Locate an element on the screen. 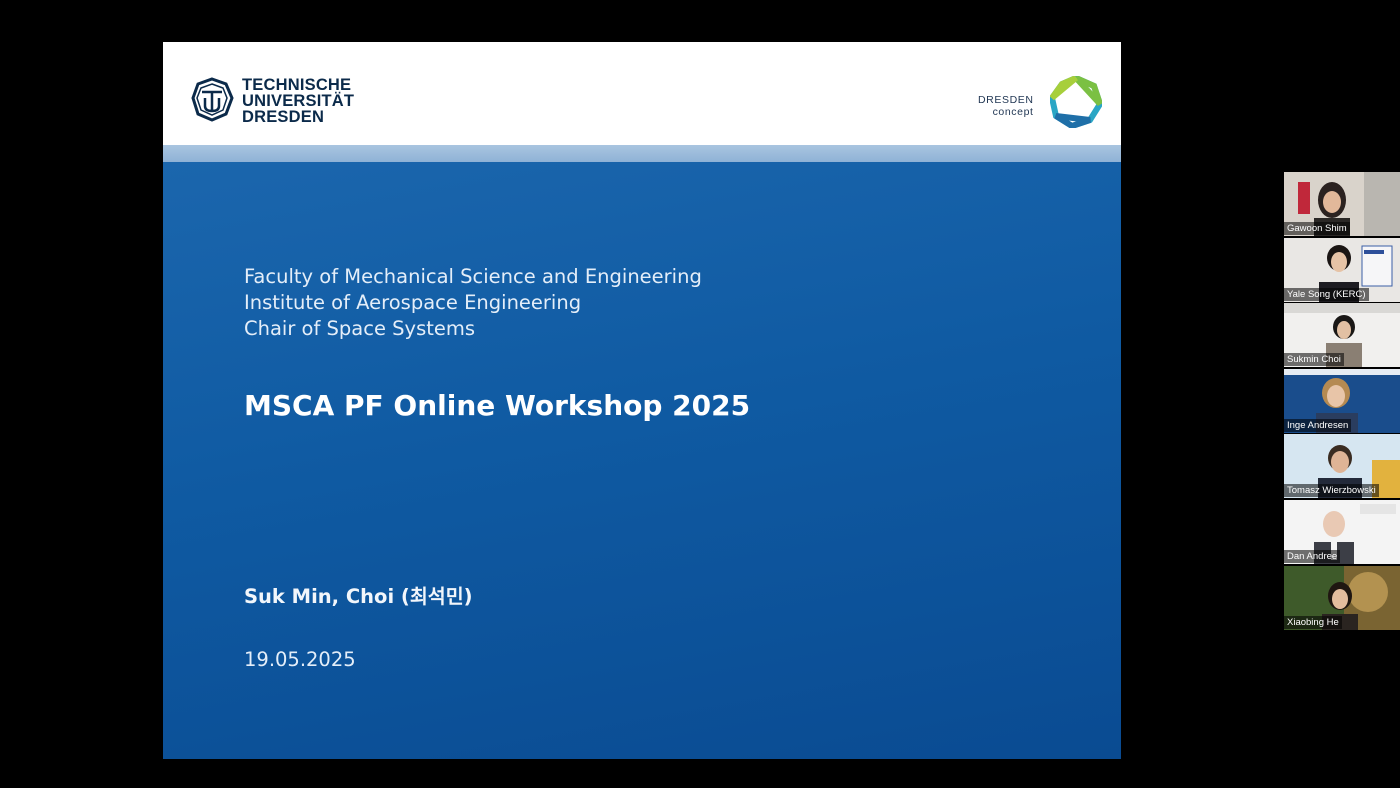 The width and height of the screenshot is (1400, 788). participant-tile: Xiaobing He is located at coordinates (1342, 598).